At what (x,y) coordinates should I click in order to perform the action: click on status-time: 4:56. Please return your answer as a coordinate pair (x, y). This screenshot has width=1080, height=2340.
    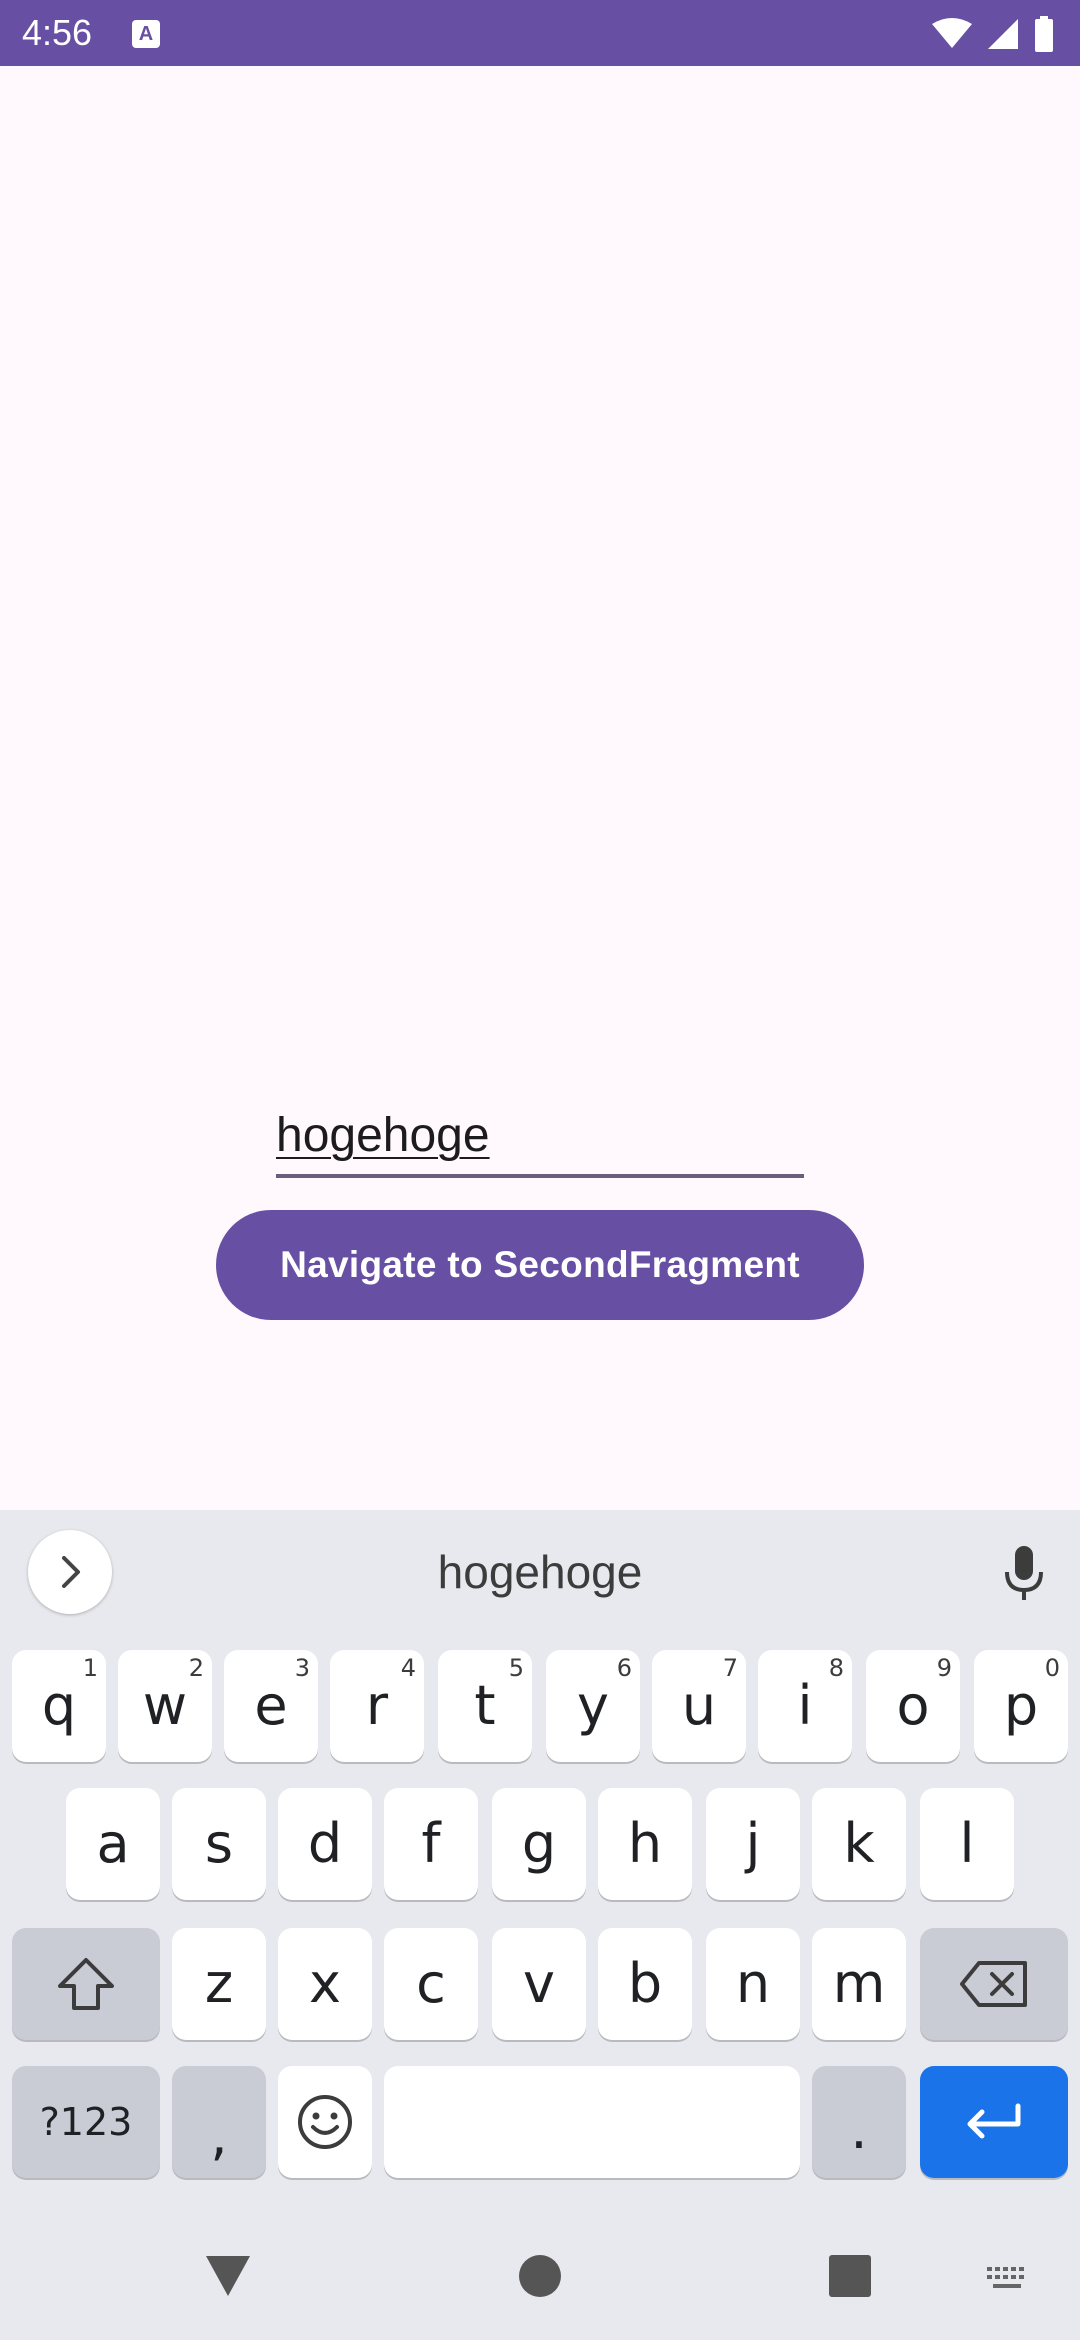
    Looking at the image, I should click on (57, 32).